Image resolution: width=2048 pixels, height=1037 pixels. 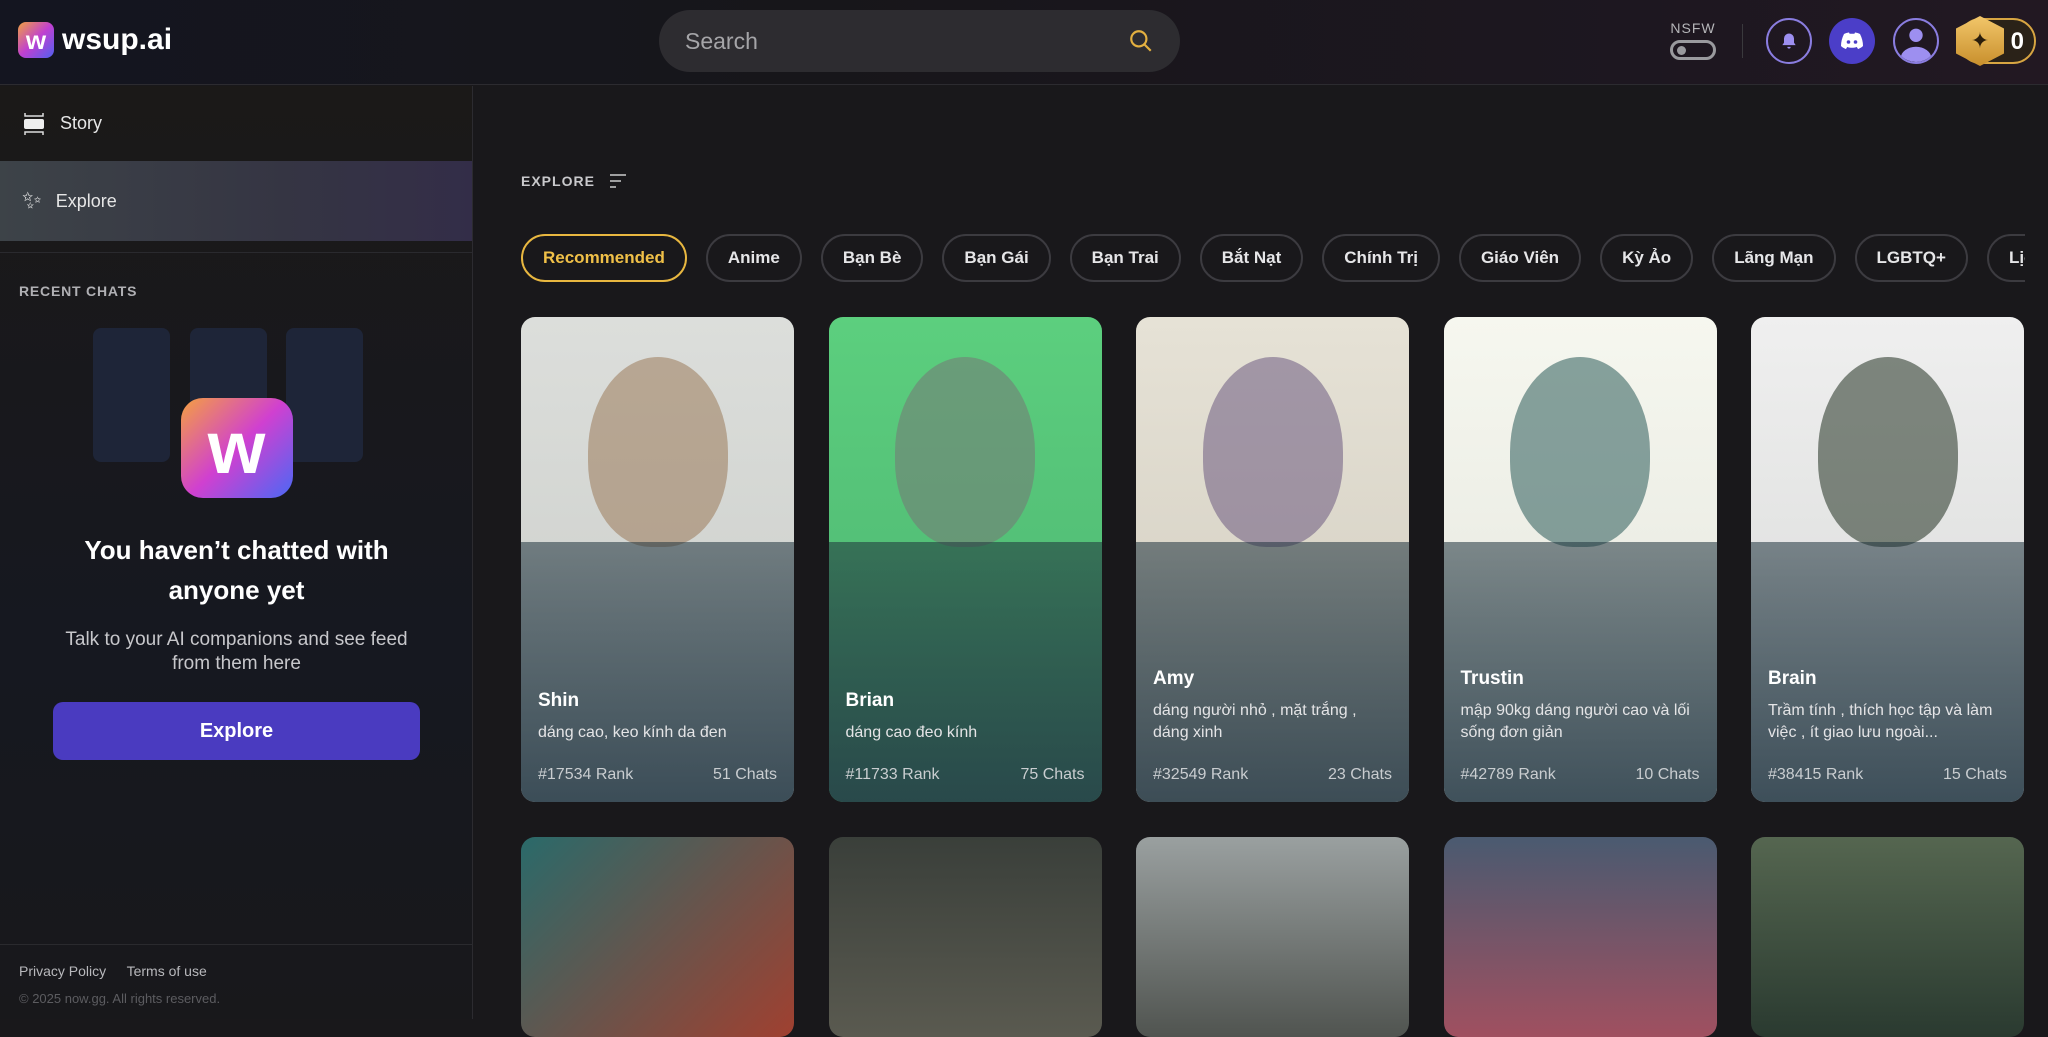 I want to click on character-name: Trustin, so click(x=1492, y=678).